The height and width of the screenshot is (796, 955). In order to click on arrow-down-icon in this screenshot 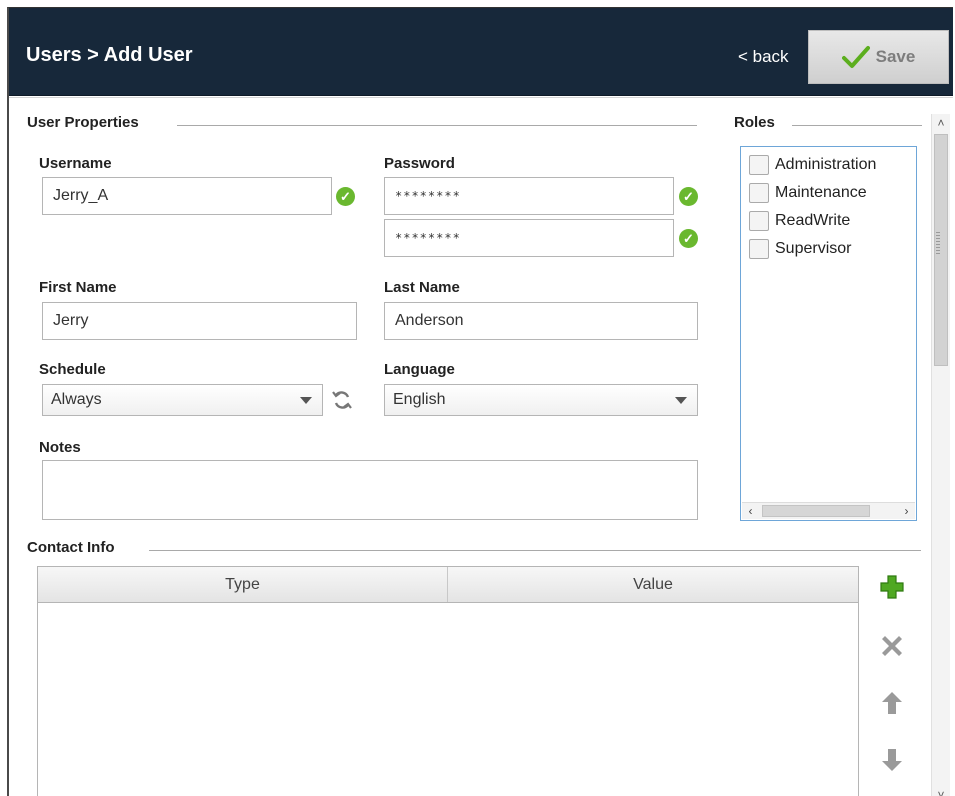, I will do `click(892, 760)`.